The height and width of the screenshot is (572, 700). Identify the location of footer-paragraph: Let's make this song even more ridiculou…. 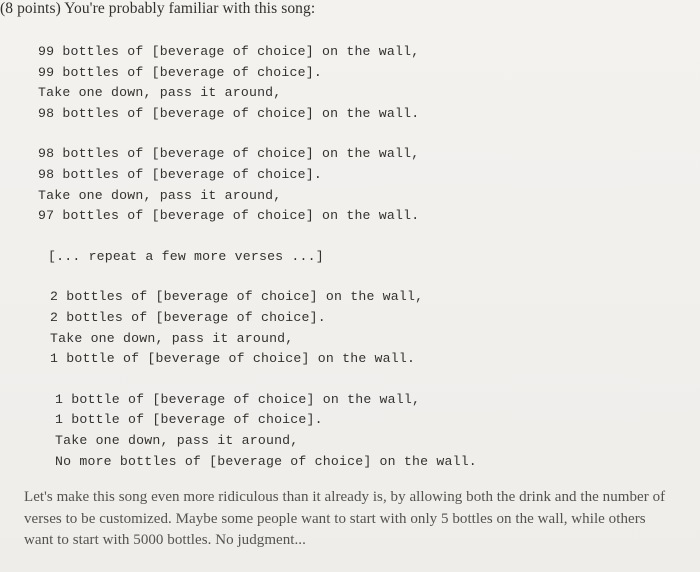
(348, 519).